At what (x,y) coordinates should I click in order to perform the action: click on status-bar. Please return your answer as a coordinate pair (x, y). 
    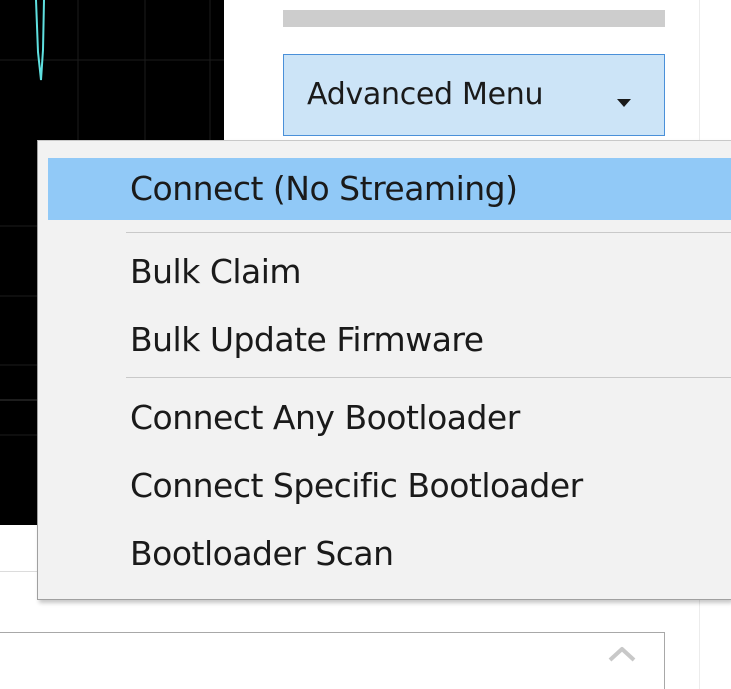
    Looking at the image, I should click on (474, 18).